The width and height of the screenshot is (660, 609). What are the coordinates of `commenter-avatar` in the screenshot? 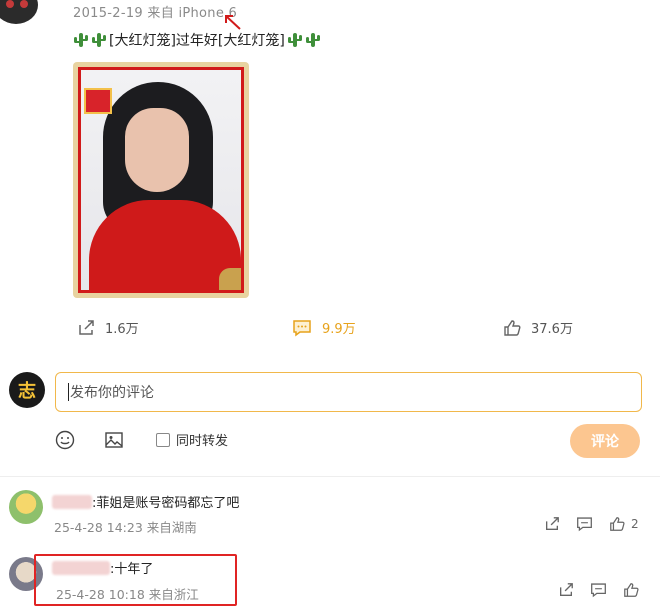 It's located at (26, 507).